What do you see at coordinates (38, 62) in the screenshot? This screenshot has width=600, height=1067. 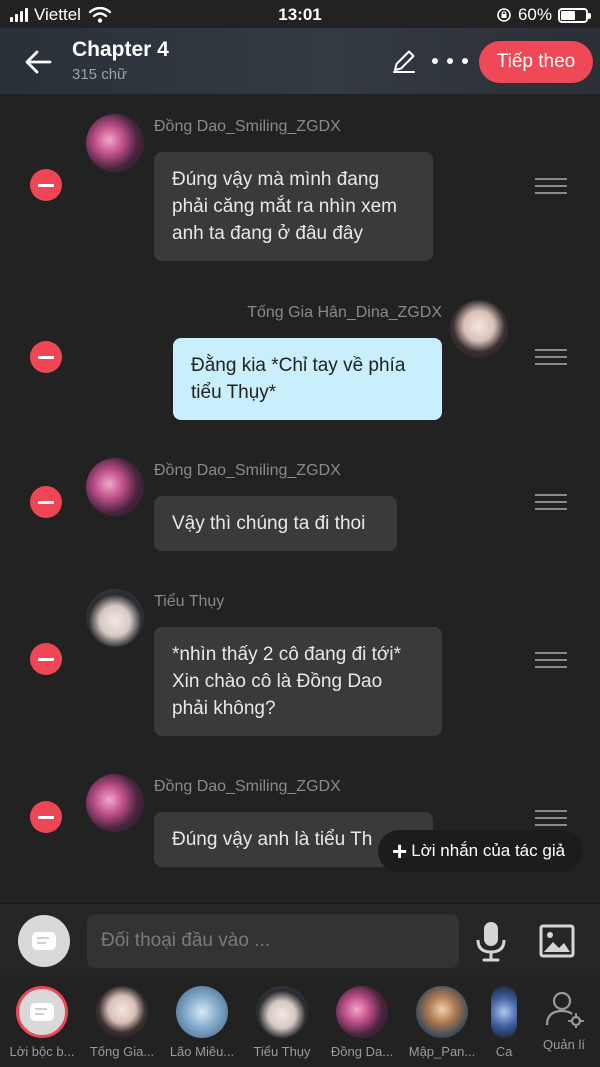 I see `back-arrow-icon` at bounding box center [38, 62].